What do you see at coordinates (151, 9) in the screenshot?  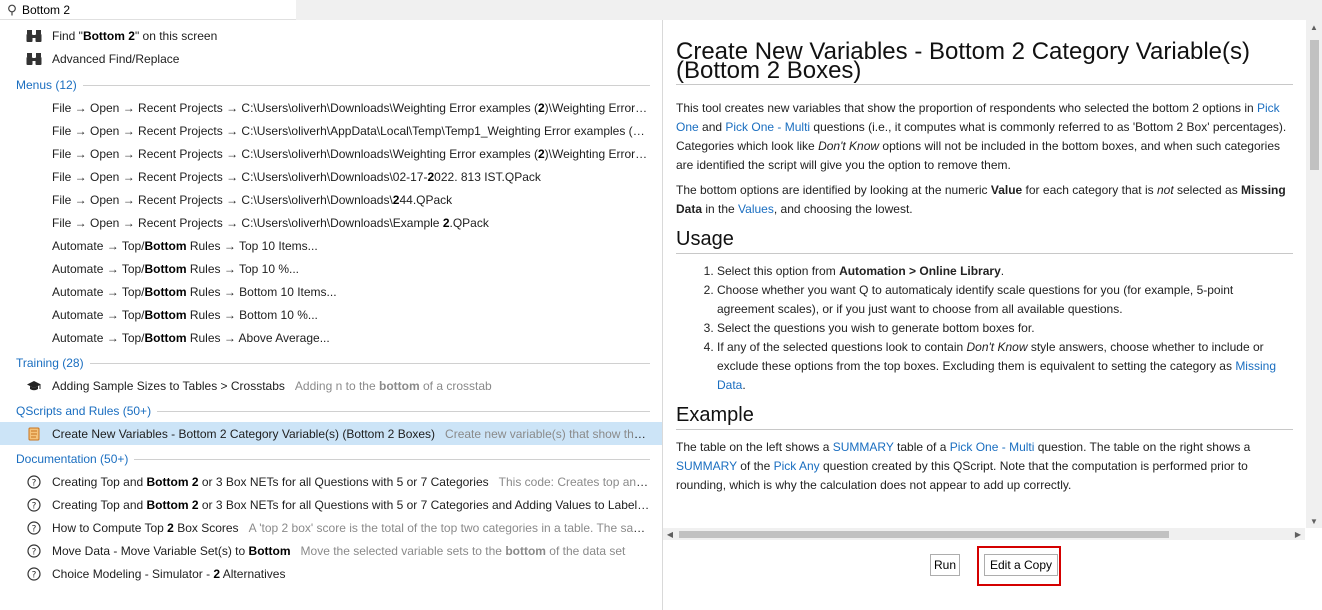 I see `search-input` at bounding box center [151, 9].